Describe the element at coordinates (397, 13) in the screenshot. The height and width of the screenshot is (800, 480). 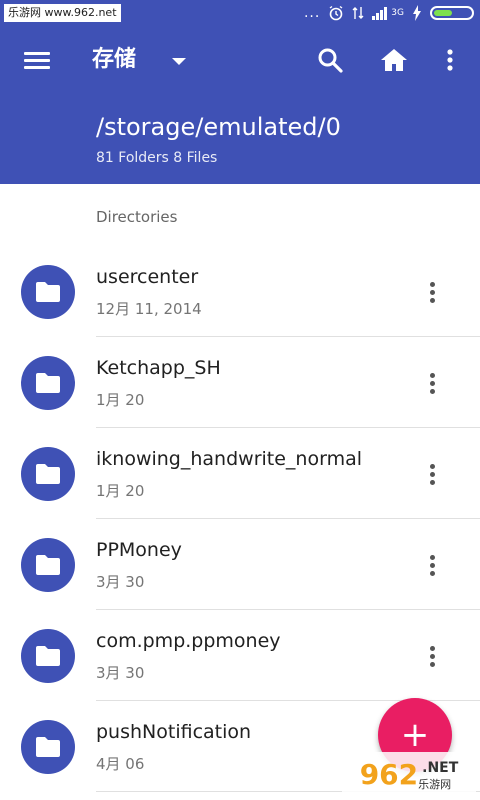
I see `network-type-label: 3G` at that location.